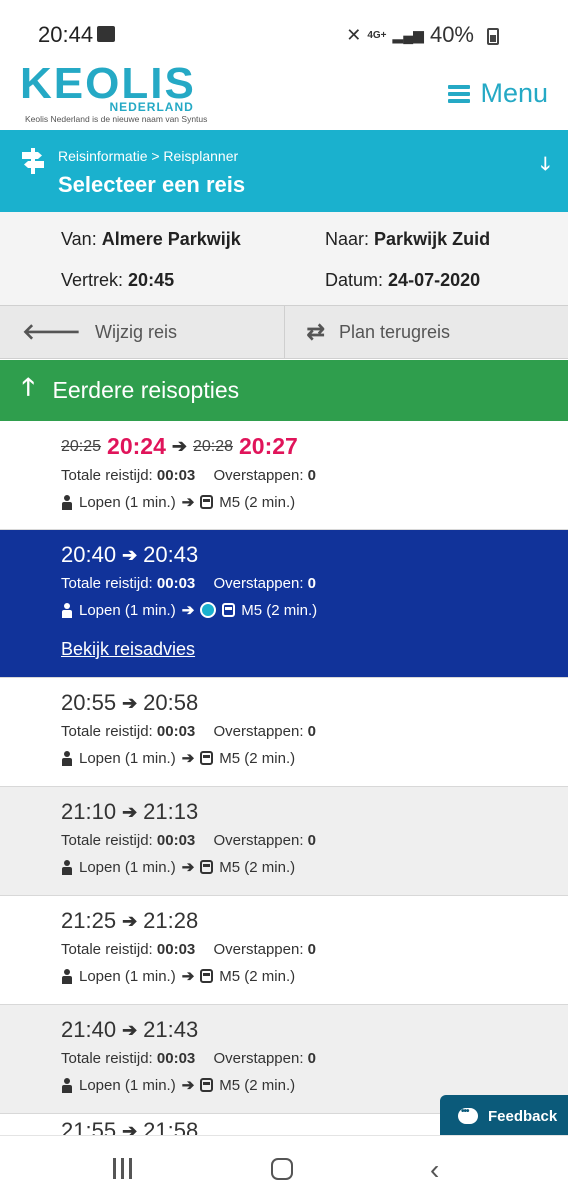 The width and height of the screenshot is (568, 1201). Describe the element at coordinates (314, 649) in the screenshot. I see `view-advice-link: Bekijk reisadvies` at that location.